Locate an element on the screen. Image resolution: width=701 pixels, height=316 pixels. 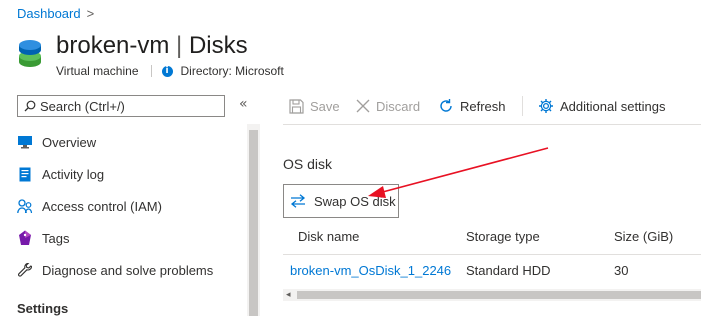
column-header-size: Size (GiB) is located at coordinates (643, 236).